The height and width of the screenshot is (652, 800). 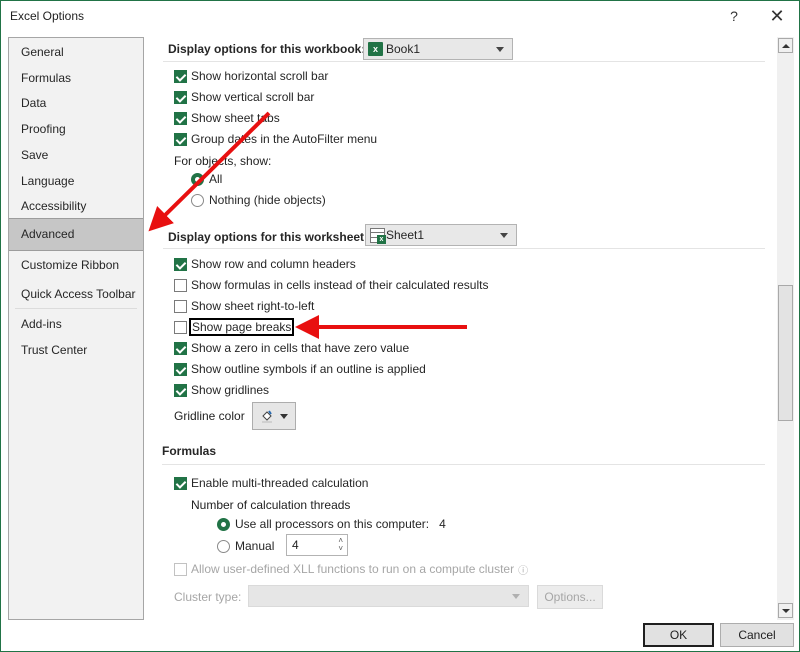 I want to click on help-button: ?, so click(x=734, y=16).